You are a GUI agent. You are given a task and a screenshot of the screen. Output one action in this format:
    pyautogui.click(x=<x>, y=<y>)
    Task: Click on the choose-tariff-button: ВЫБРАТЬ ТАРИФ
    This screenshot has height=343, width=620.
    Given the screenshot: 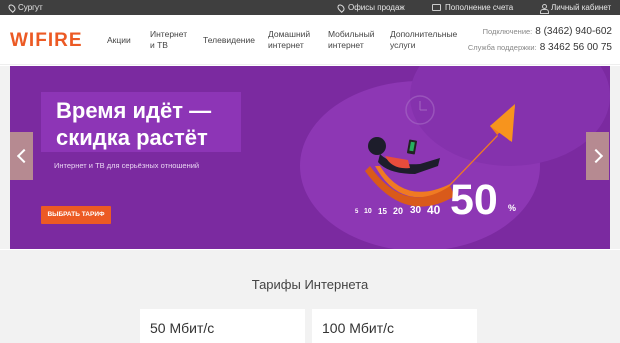 What is the action you would take?
    pyautogui.click(x=76, y=215)
    